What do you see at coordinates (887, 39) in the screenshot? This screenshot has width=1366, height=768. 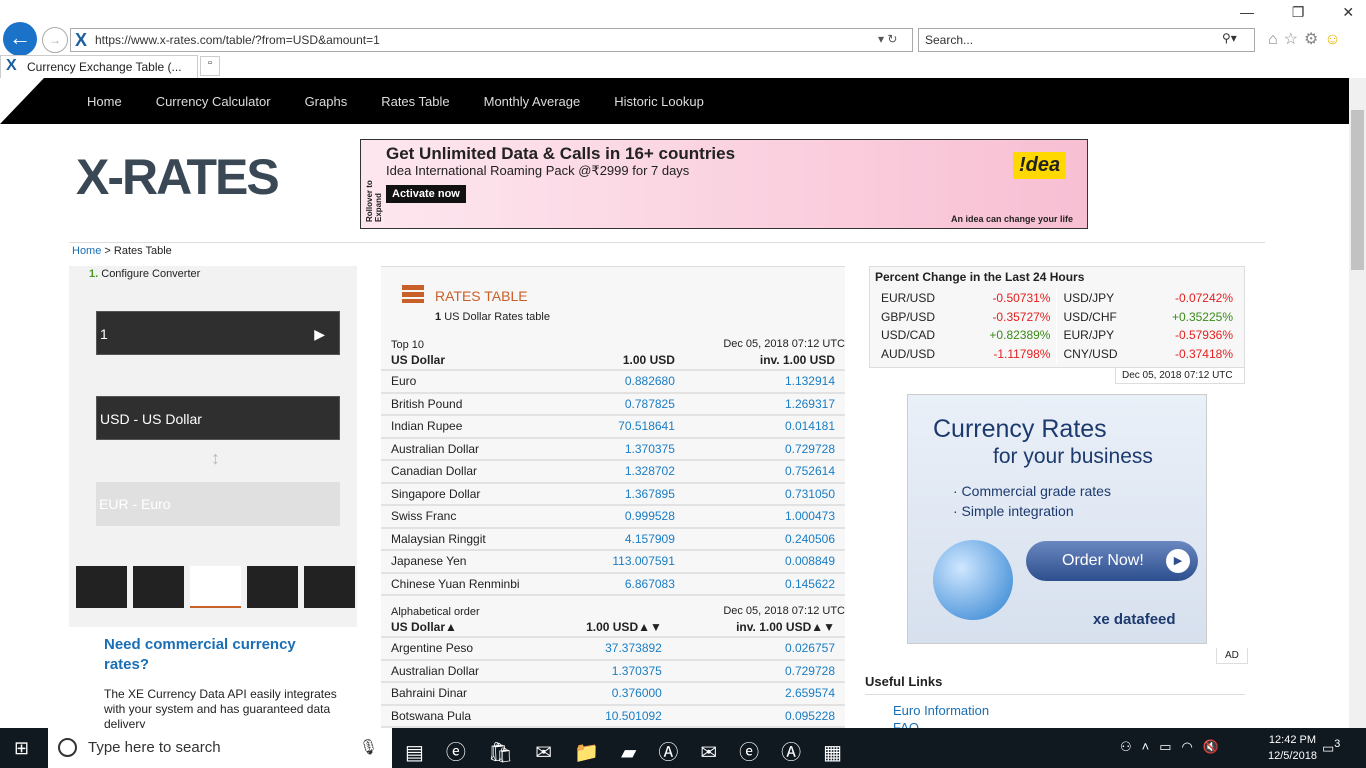 I see `refresh-icon: ▾ ↻` at bounding box center [887, 39].